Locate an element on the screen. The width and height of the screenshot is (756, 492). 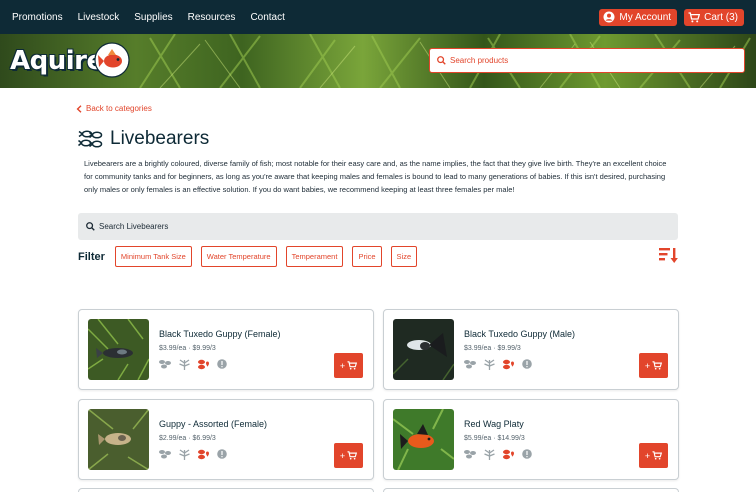
fish-logo-icon is located at coordinates (112, 60).